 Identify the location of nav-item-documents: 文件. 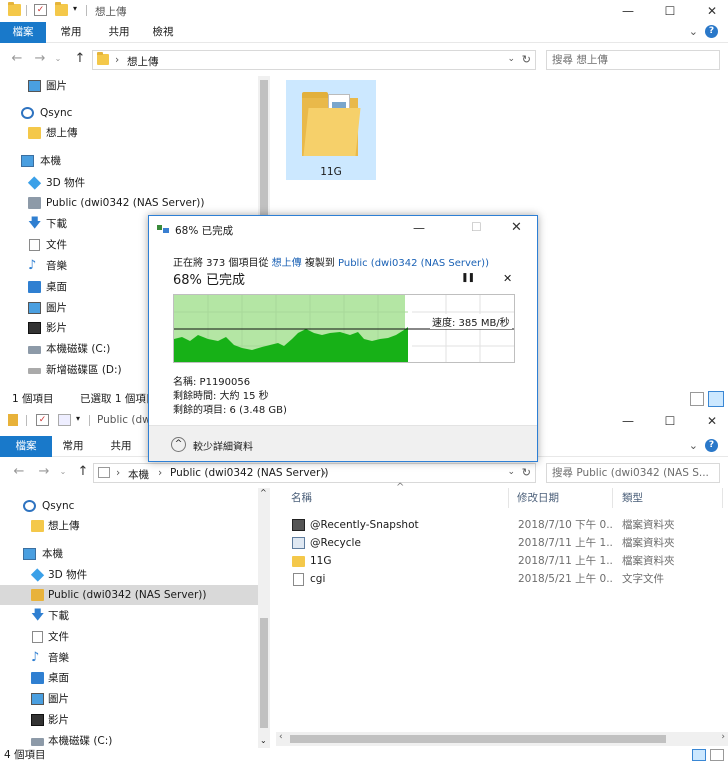
(129, 637).